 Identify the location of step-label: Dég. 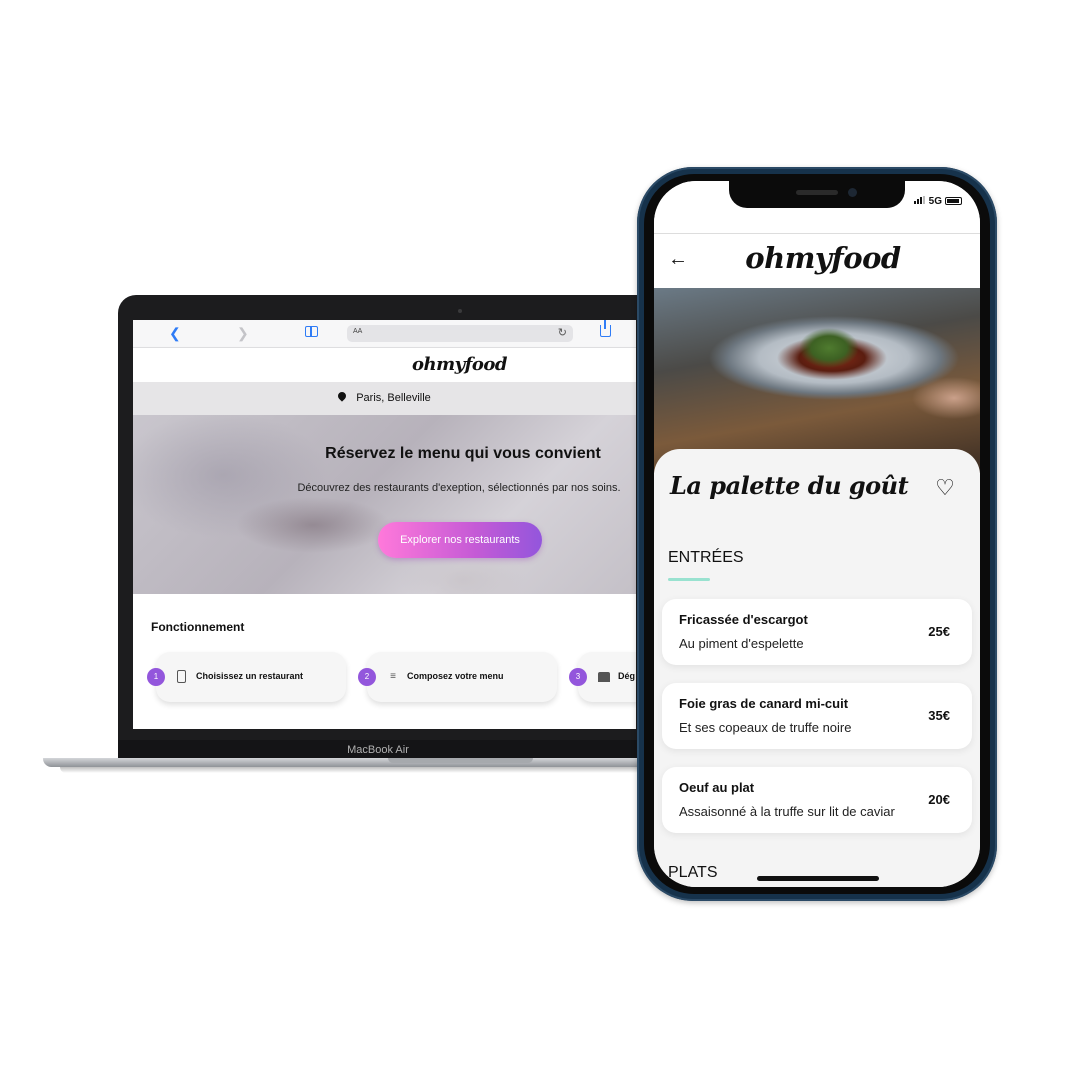
(627, 676).